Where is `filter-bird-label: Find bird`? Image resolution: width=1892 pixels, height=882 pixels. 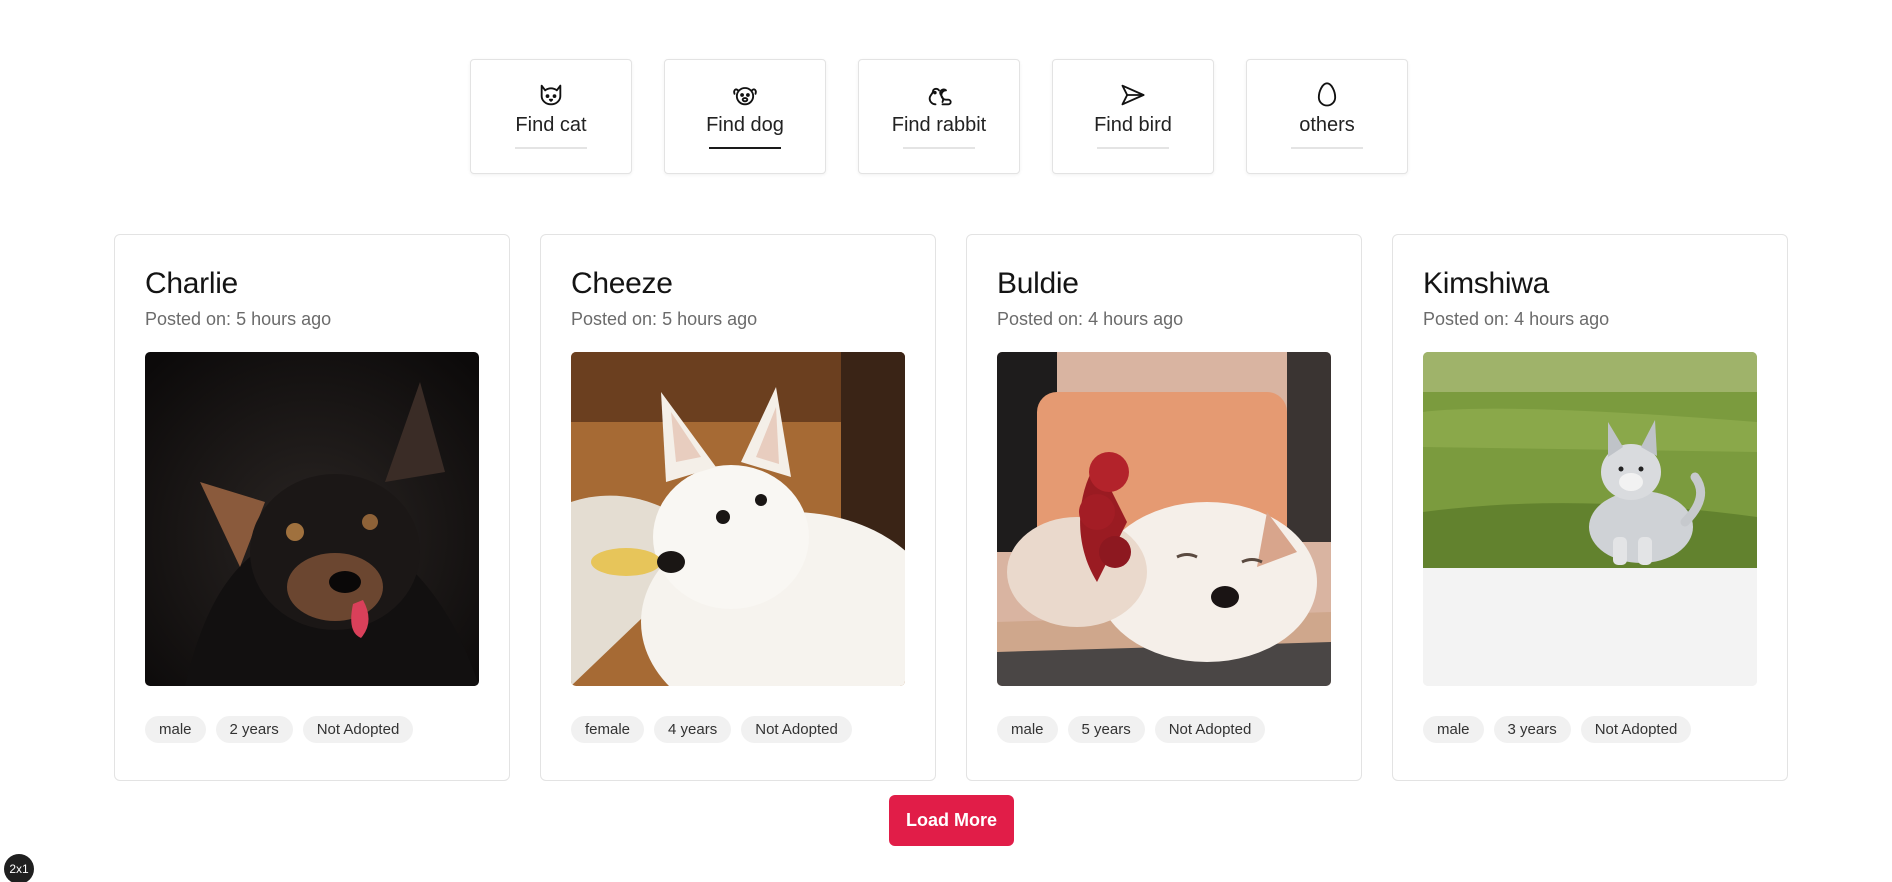 filter-bird-label: Find bird is located at coordinates (1133, 125).